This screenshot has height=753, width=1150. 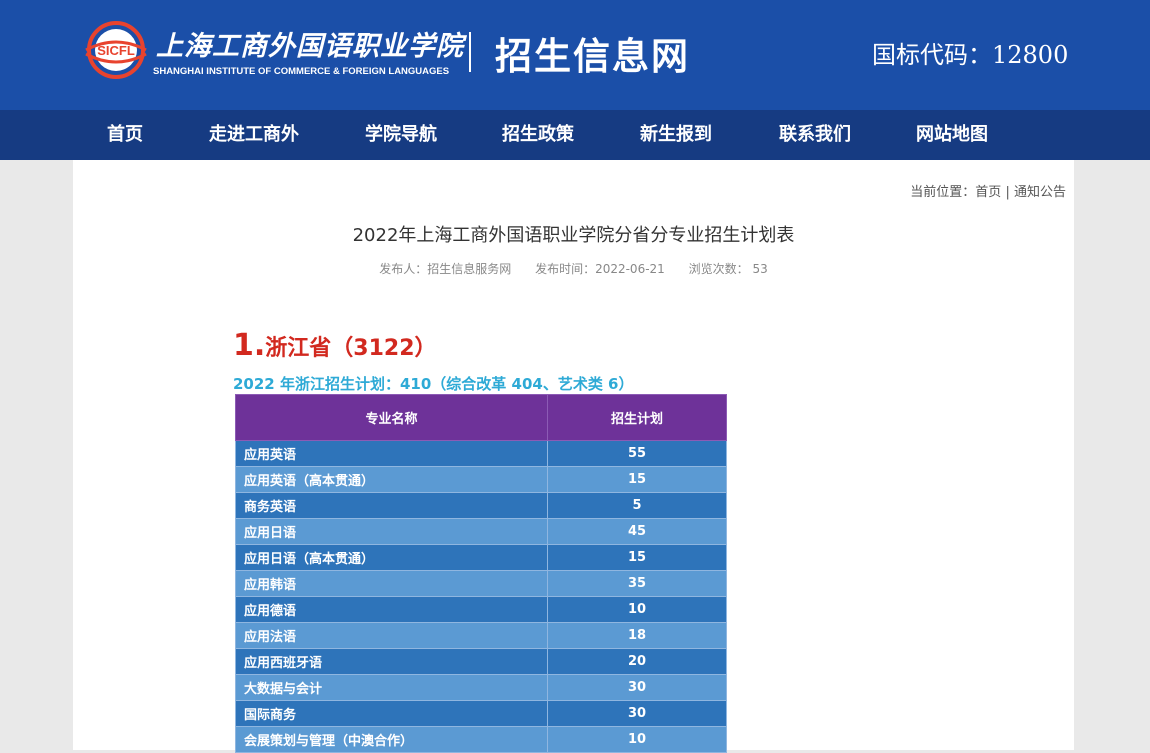 I want to click on view-count: 浏览次数： 53, so click(x=728, y=269).